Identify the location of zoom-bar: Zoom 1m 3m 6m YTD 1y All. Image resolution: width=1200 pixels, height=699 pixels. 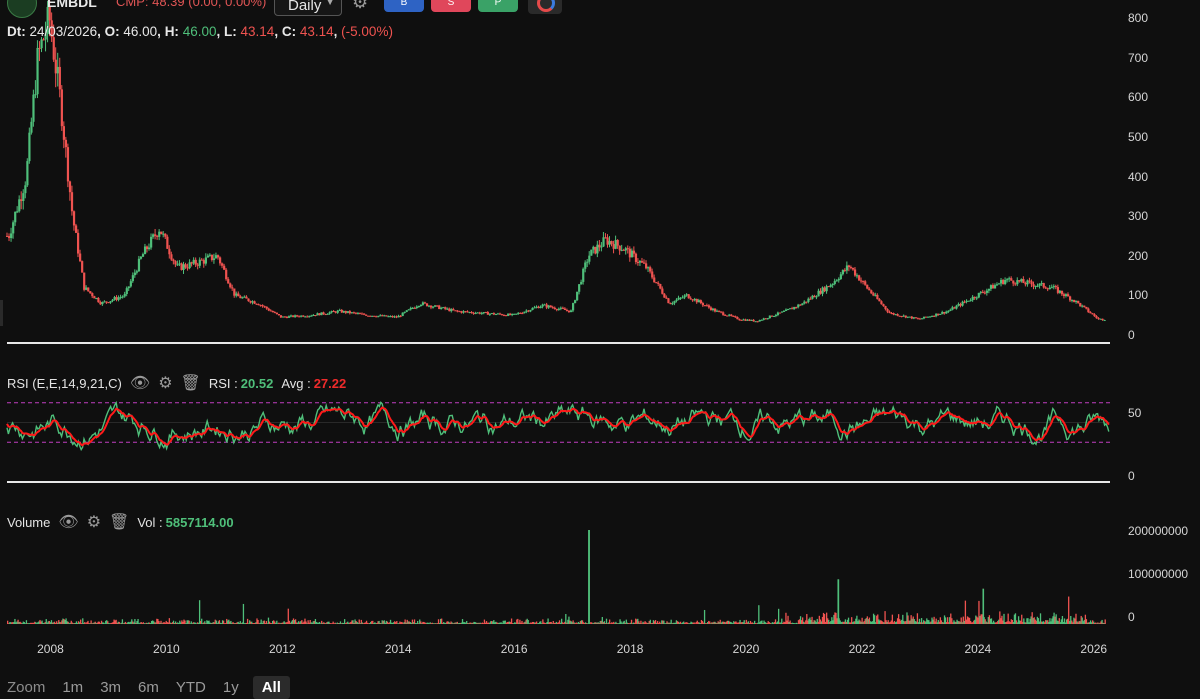
(148, 687).